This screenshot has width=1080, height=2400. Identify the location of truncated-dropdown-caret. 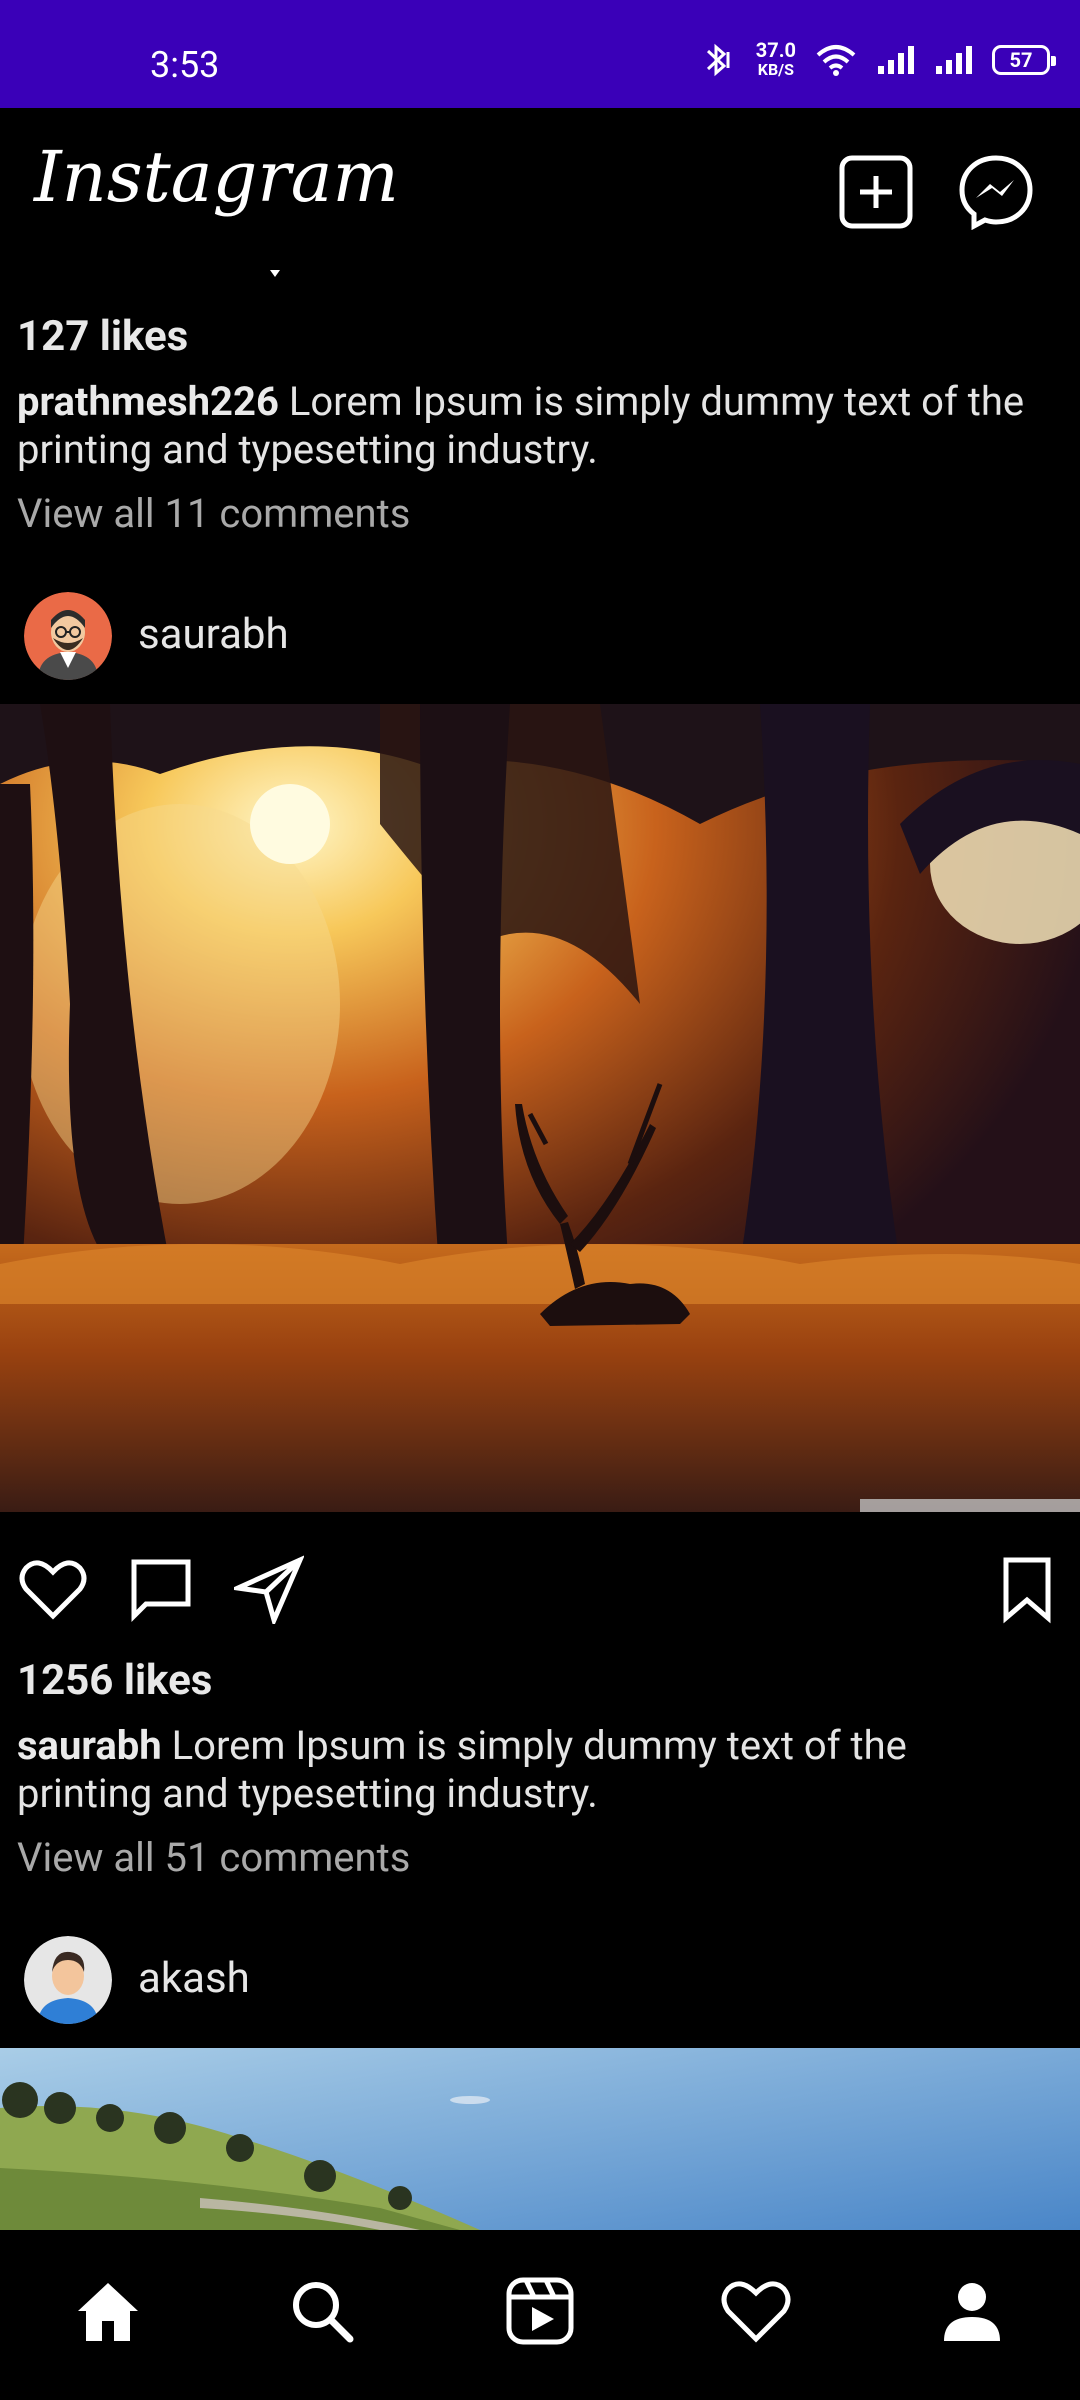
(275, 273).